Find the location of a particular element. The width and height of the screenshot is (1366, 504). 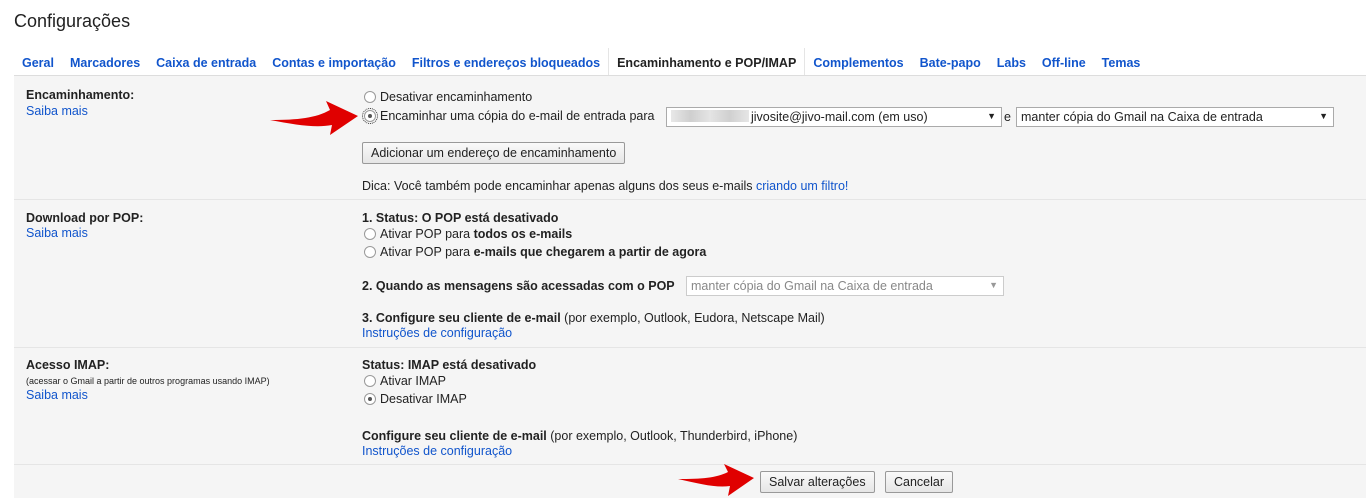

tab-caixa-de-entrada: Caixa de entrada is located at coordinates (206, 61).